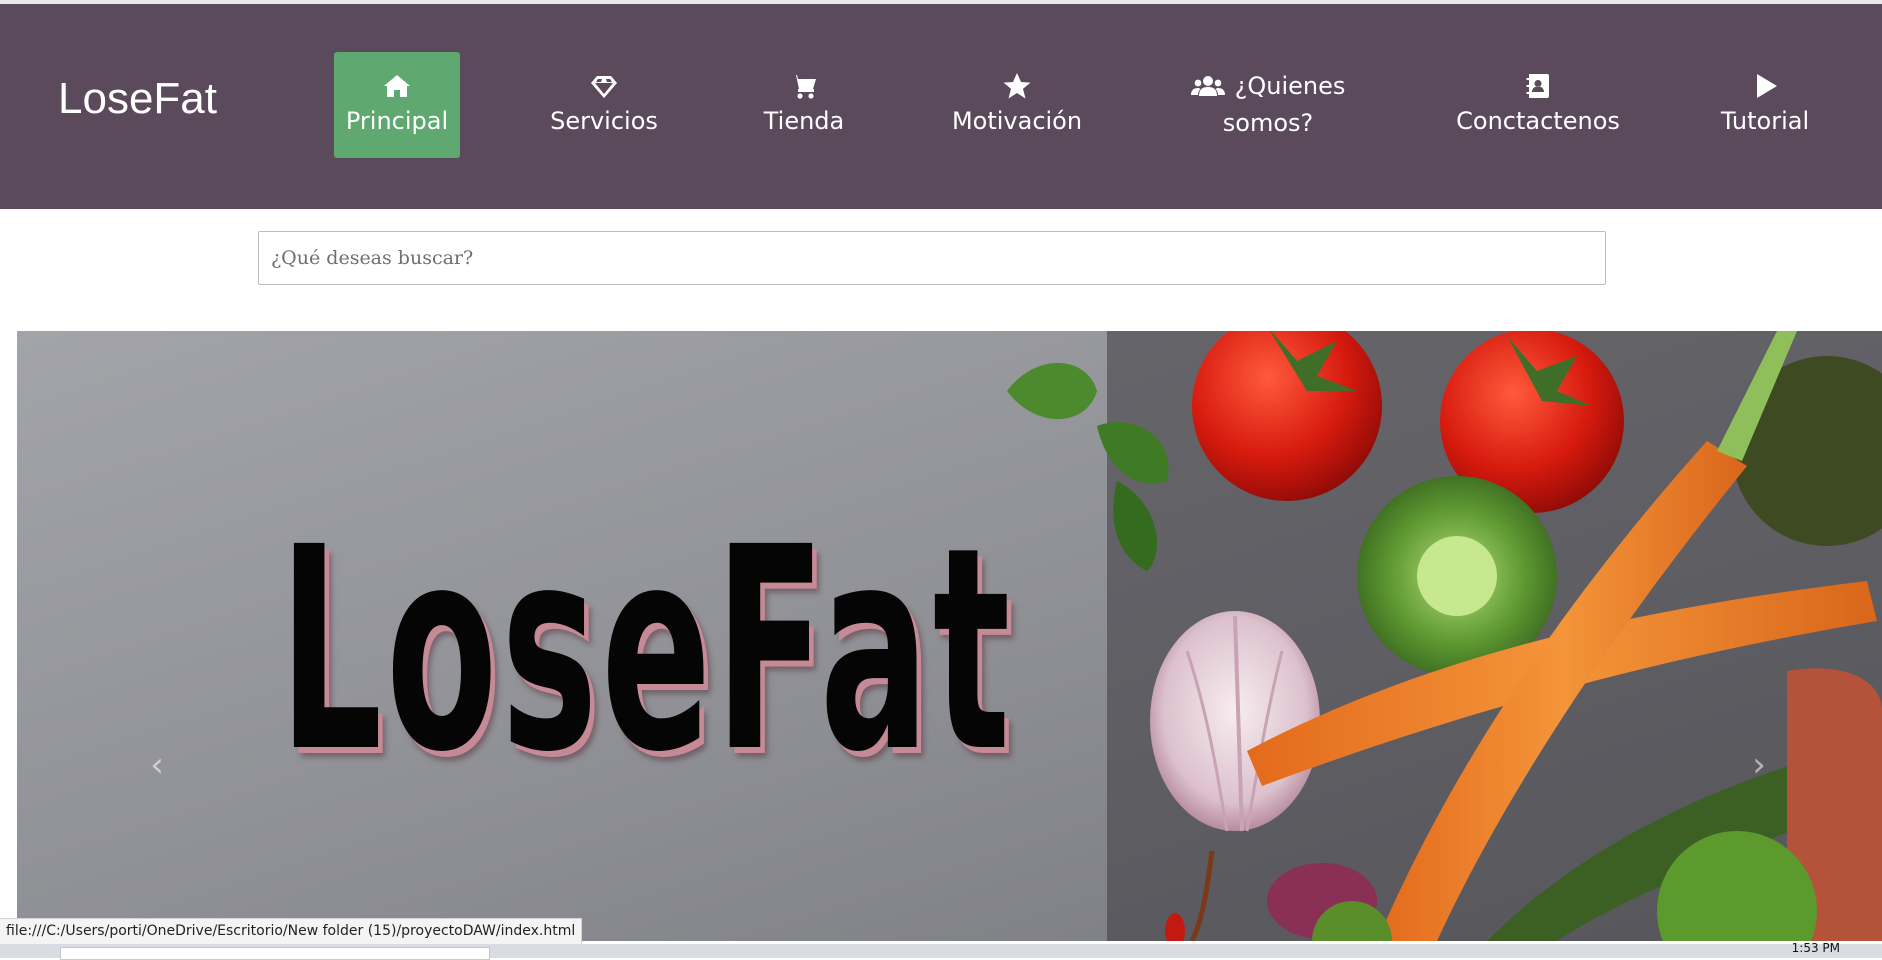 Image resolution: width=1882 pixels, height=960 pixels. I want to click on nav-label-tutorial: Tutorial, so click(1765, 120).